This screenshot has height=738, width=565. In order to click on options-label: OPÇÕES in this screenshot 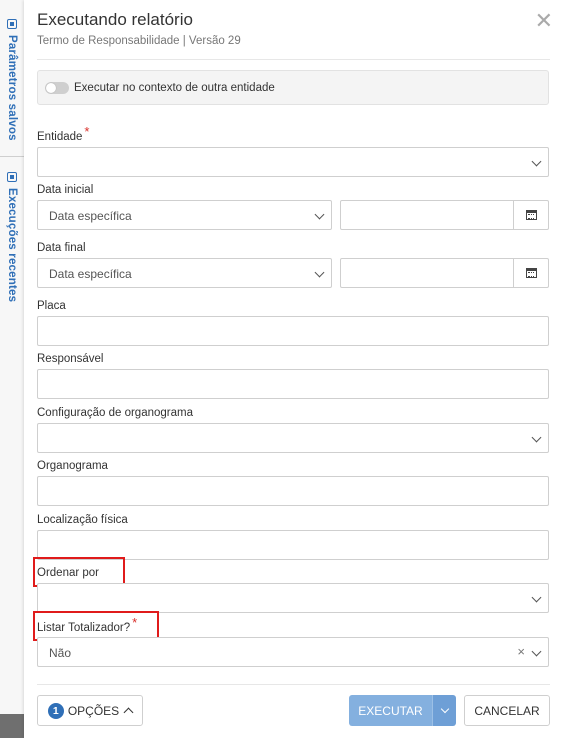, I will do `click(93, 710)`.